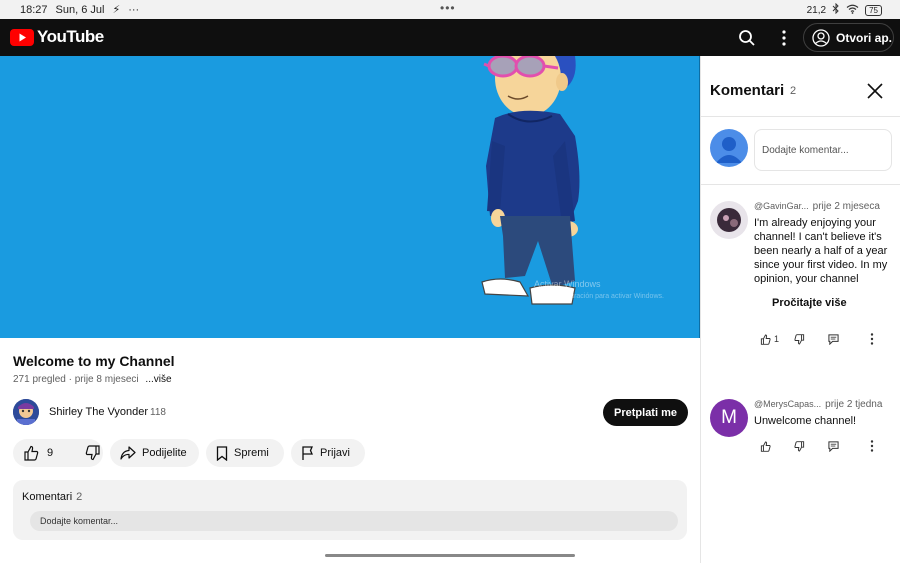  What do you see at coordinates (79, 497) in the screenshot?
I see `comments-teaser-count: 2` at bounding box center [79, 497].